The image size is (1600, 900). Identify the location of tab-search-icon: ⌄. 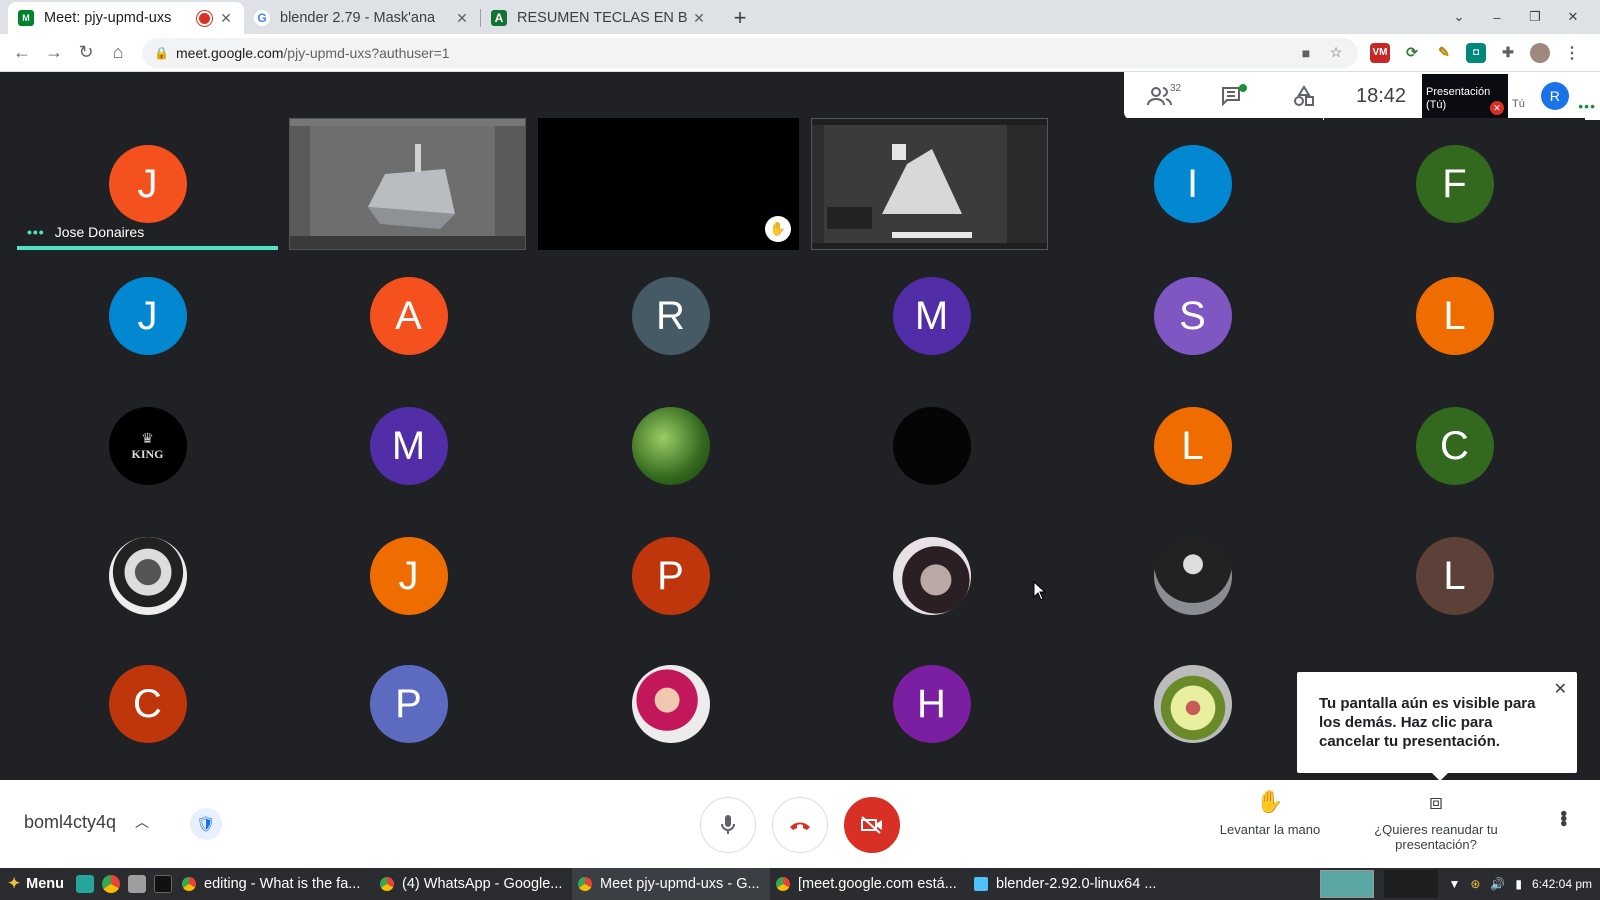
(1459, 17).